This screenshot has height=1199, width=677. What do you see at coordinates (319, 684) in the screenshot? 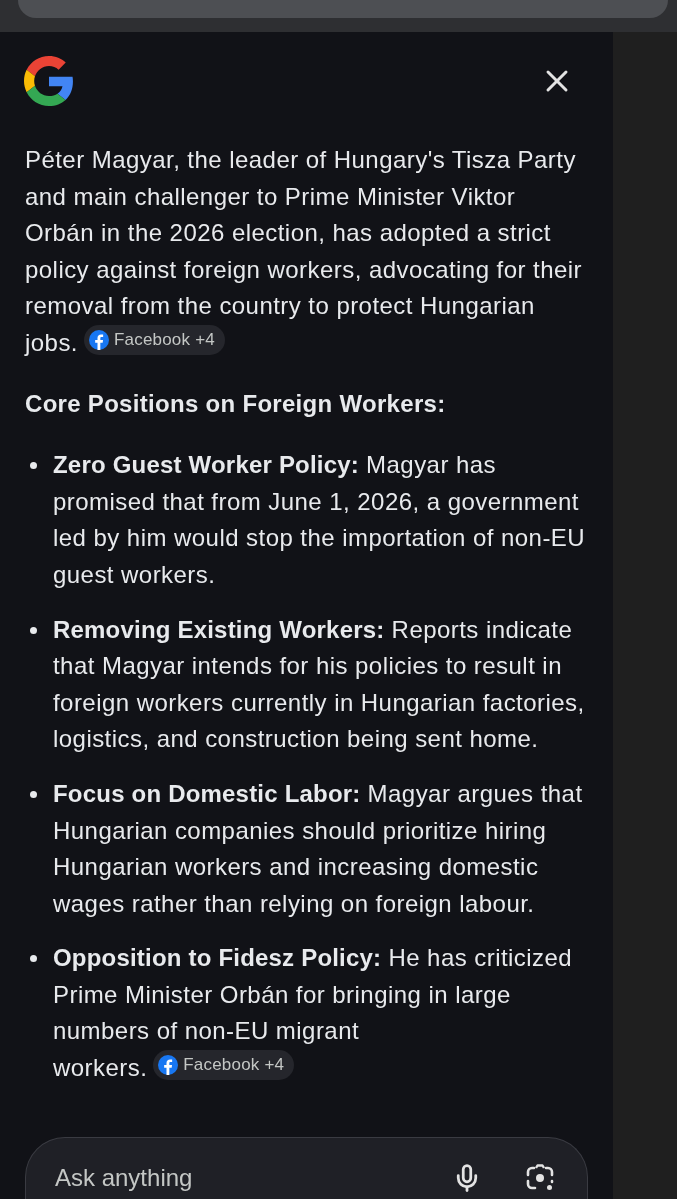
I see `bullet-text: Removing Existing Workers: Reports indicate that Magyar intends for his policies to result in foreign workers currently in Hungarian factories, logistics, and construction being sent home.` at bounding box center [319, 684].